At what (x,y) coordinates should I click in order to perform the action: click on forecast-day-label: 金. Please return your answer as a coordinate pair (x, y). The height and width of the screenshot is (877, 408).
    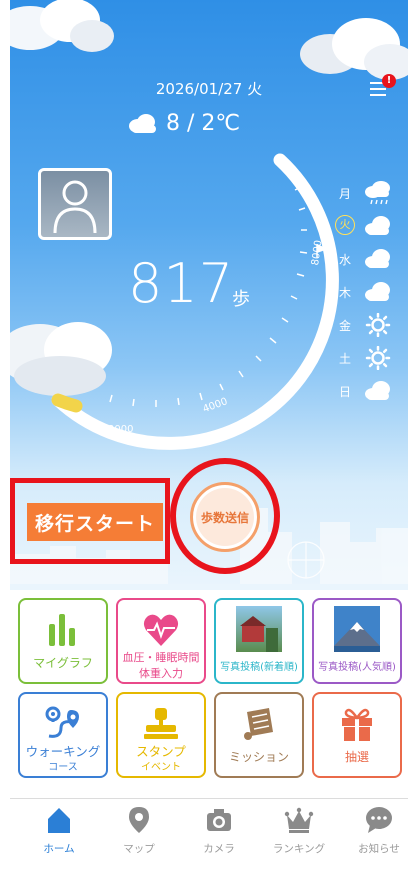
    Looking at the image, I should click on (344, 326).